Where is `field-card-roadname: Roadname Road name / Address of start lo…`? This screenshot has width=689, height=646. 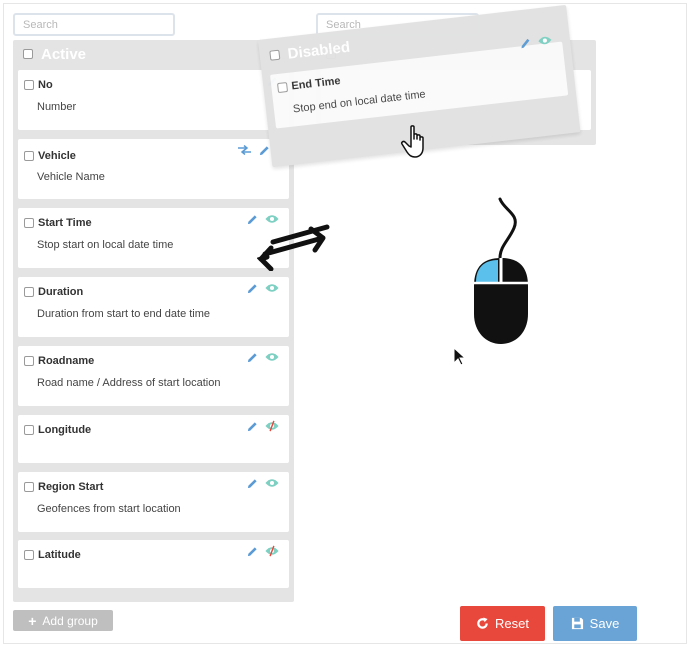
field-card-roadname: Roadname Road name / Address of start lo… is located at coordinates (153, 376).